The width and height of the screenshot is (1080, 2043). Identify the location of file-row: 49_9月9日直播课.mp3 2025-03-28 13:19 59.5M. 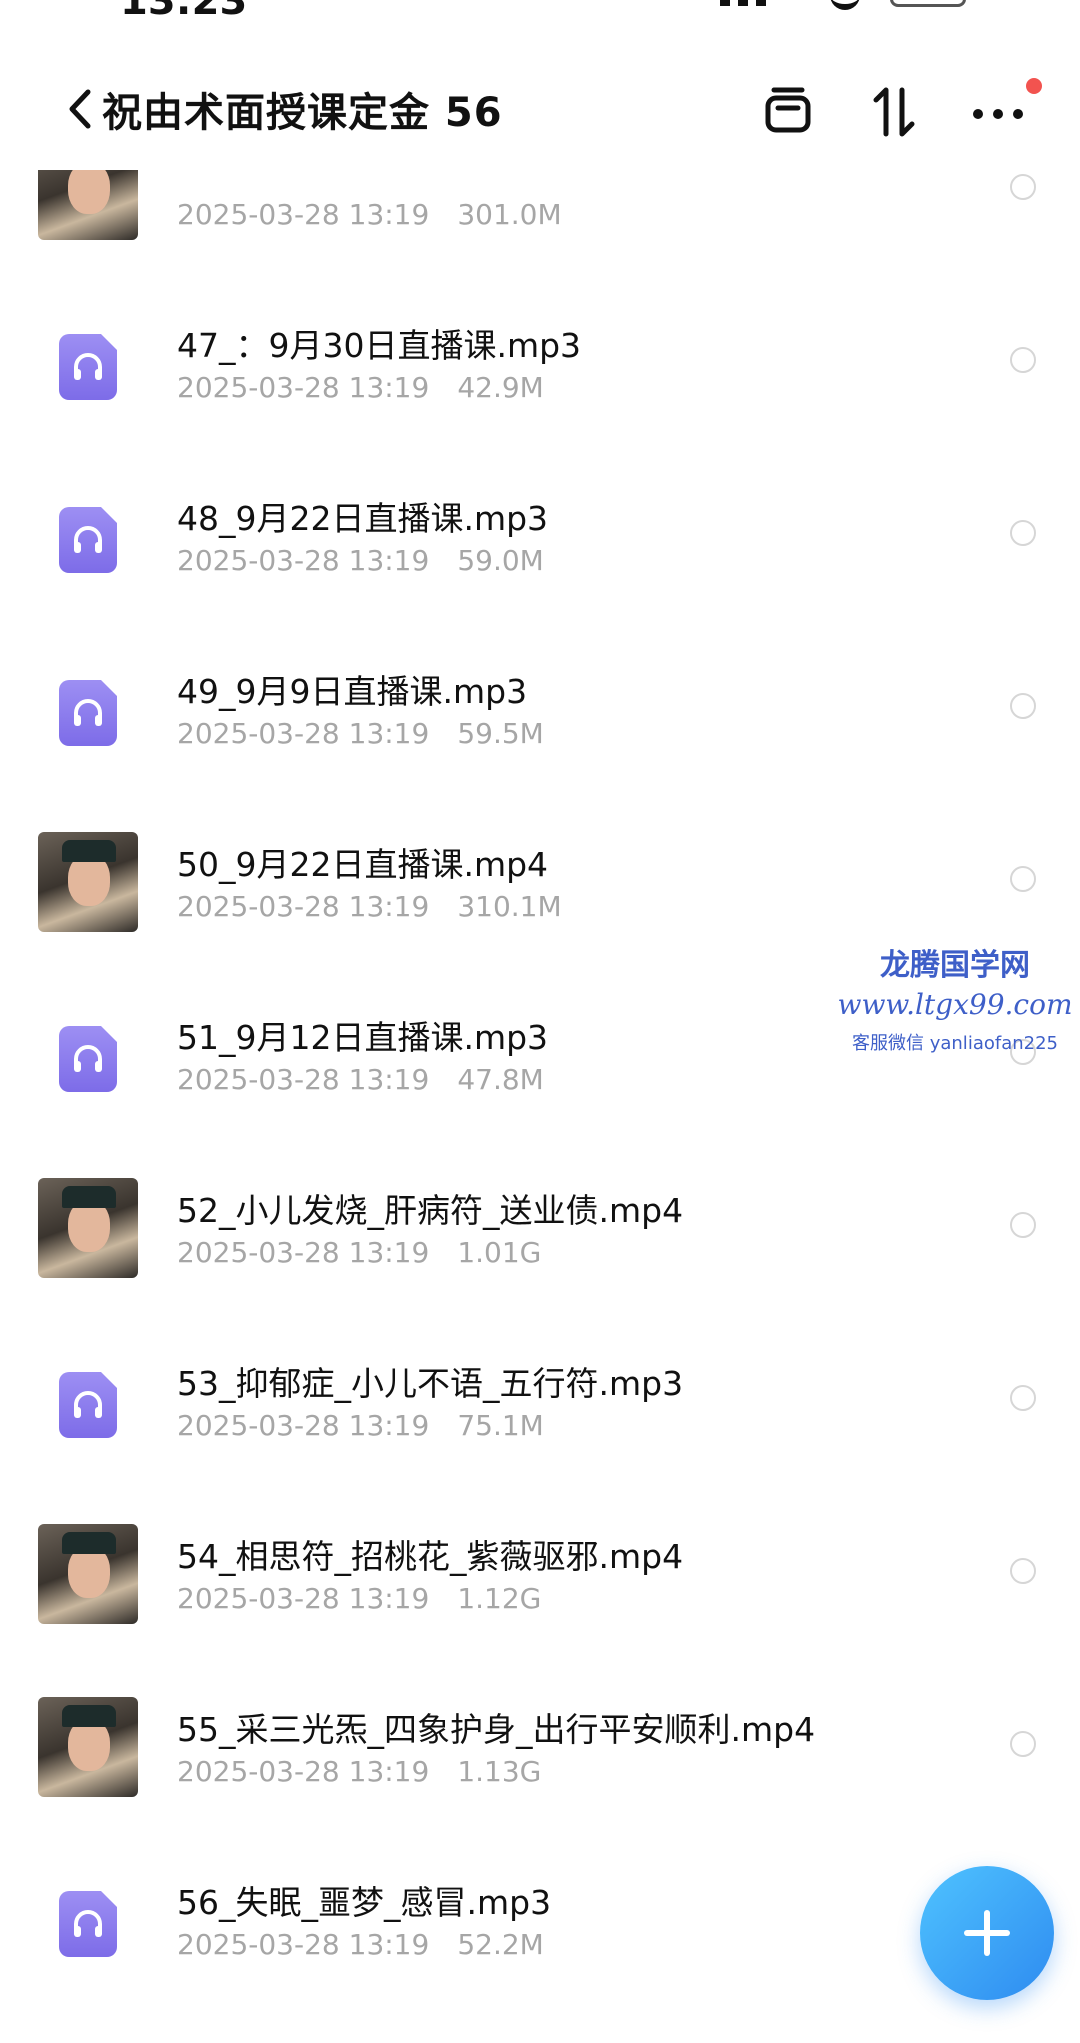
(540, 745).